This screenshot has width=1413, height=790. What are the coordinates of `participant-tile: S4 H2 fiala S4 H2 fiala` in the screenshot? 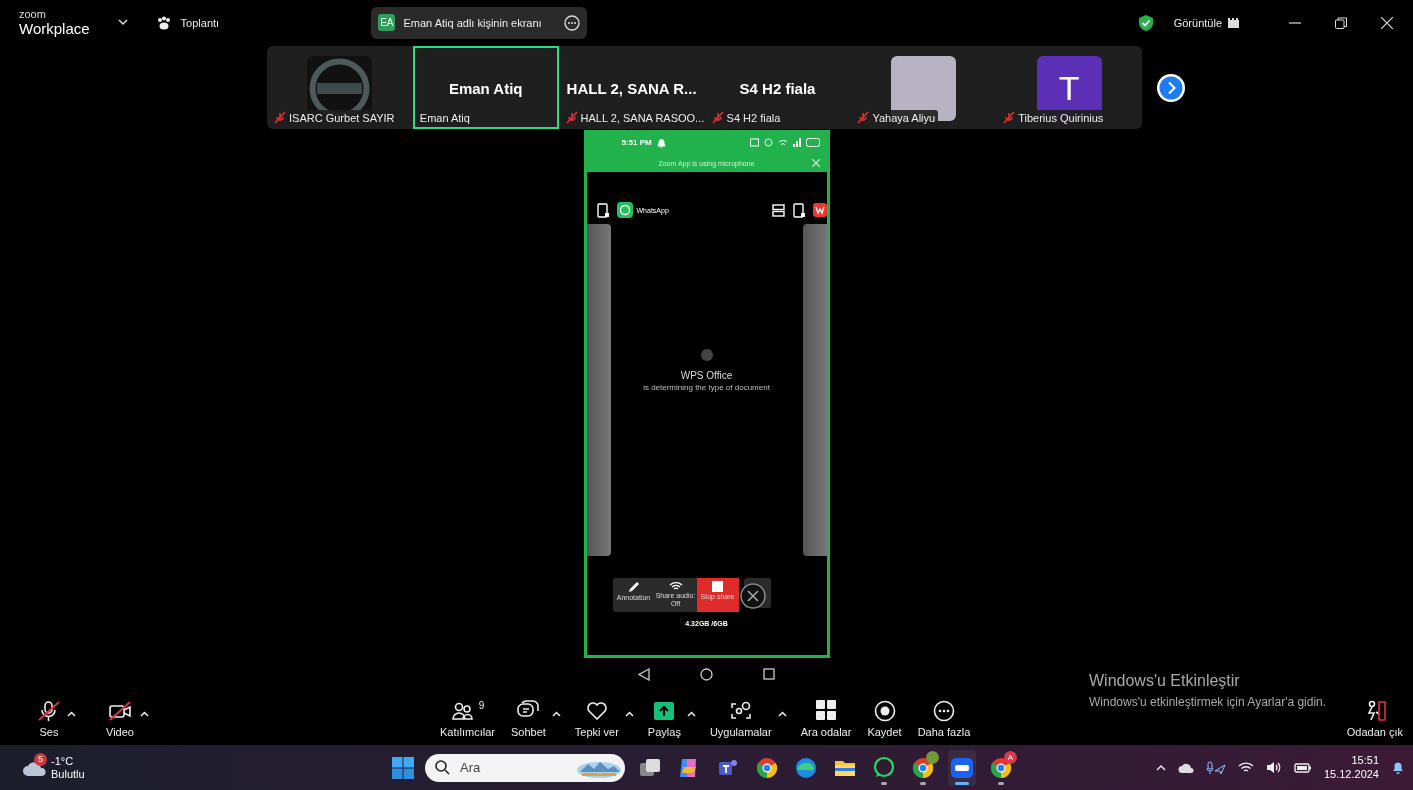 It's located at (777, 87).